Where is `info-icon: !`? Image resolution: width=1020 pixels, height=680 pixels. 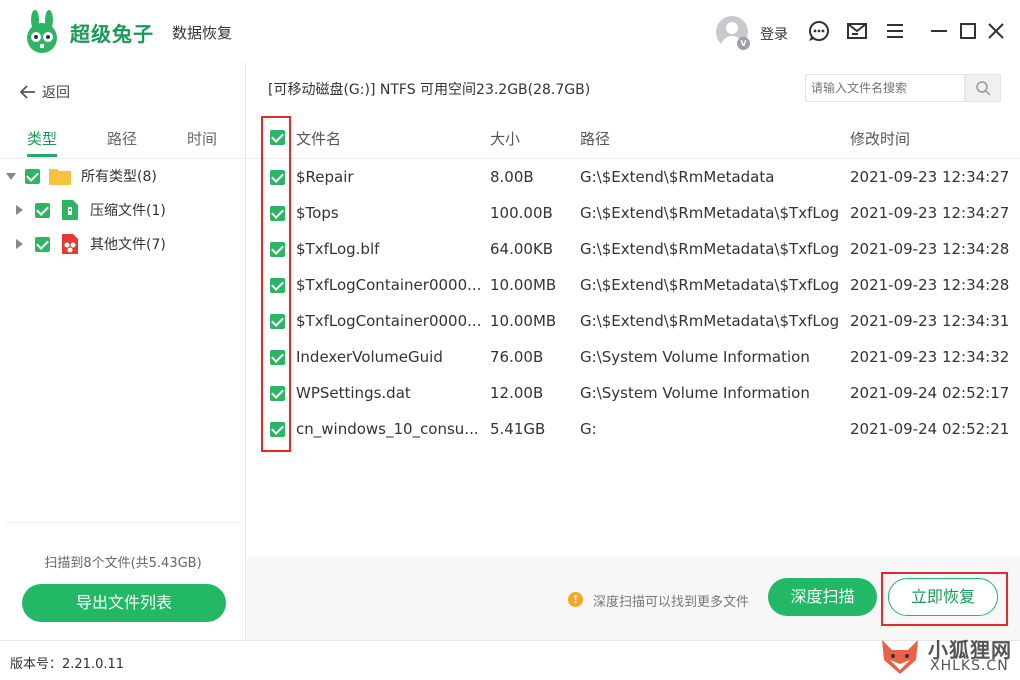
info-icon: ! is located at coordinates (575, 599).